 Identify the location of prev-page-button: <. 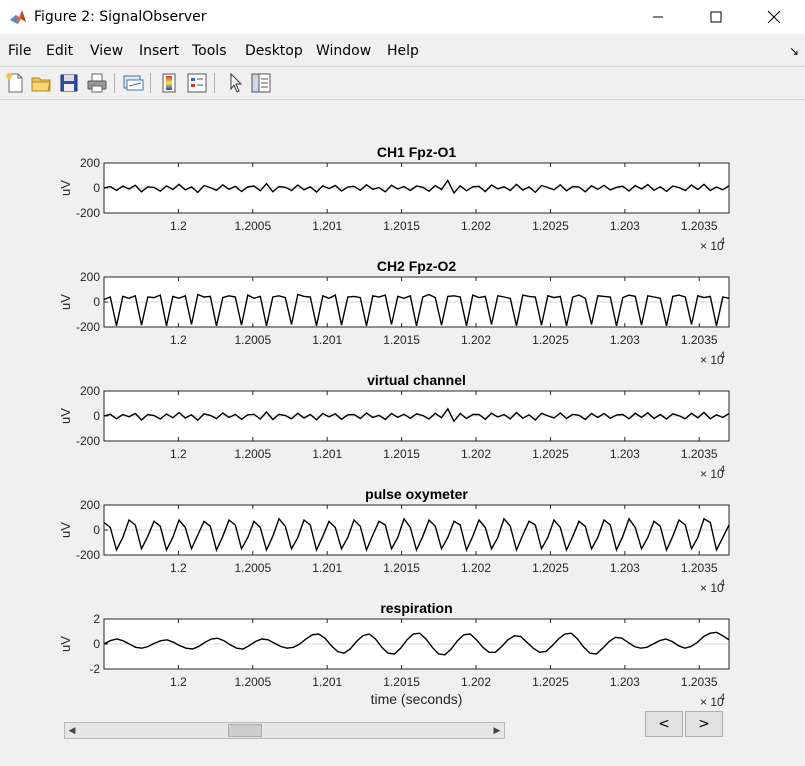
(664, 724).